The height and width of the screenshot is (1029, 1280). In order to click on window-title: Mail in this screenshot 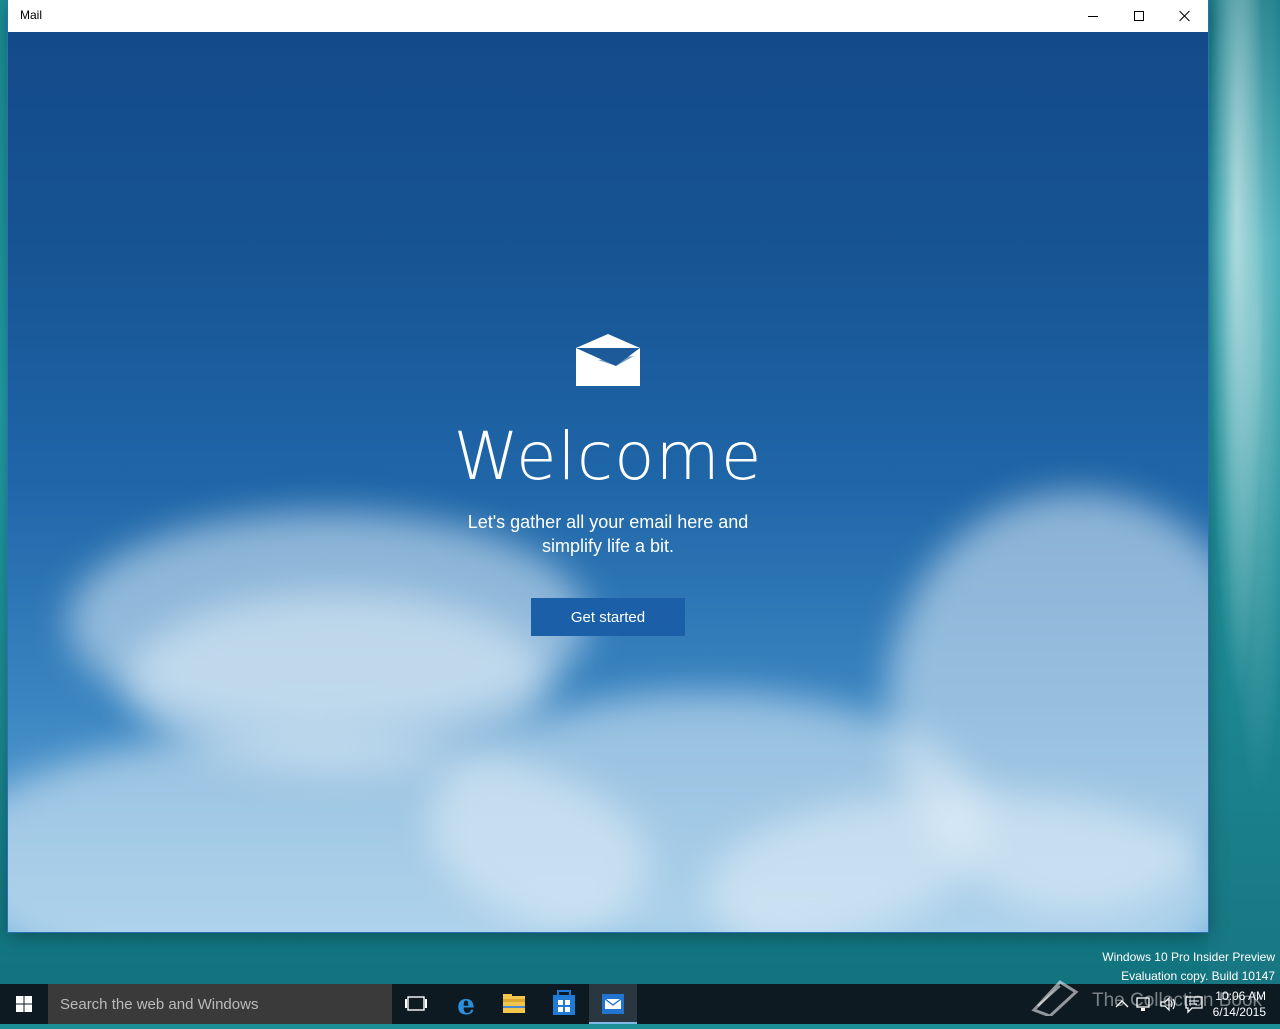, I will do `click(31, 15)`.